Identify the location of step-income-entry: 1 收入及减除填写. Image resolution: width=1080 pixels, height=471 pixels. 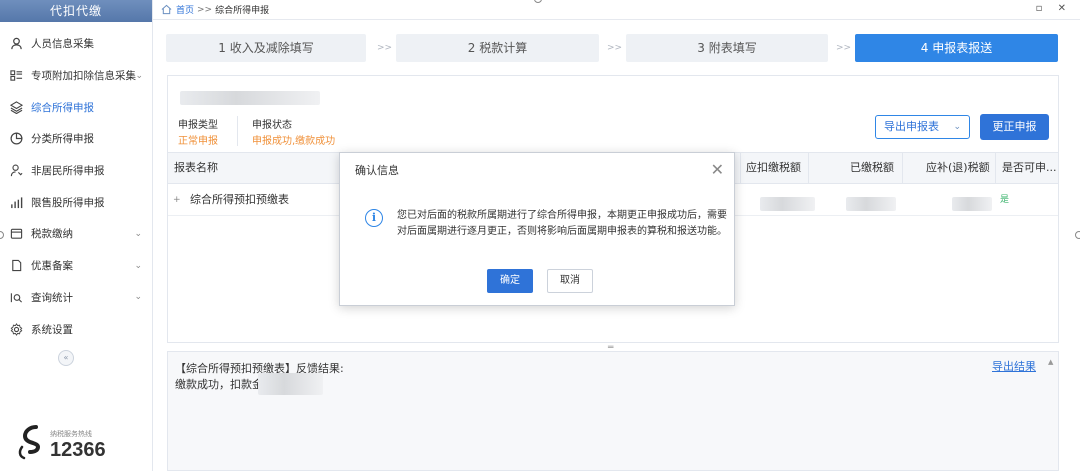
(266, 48).